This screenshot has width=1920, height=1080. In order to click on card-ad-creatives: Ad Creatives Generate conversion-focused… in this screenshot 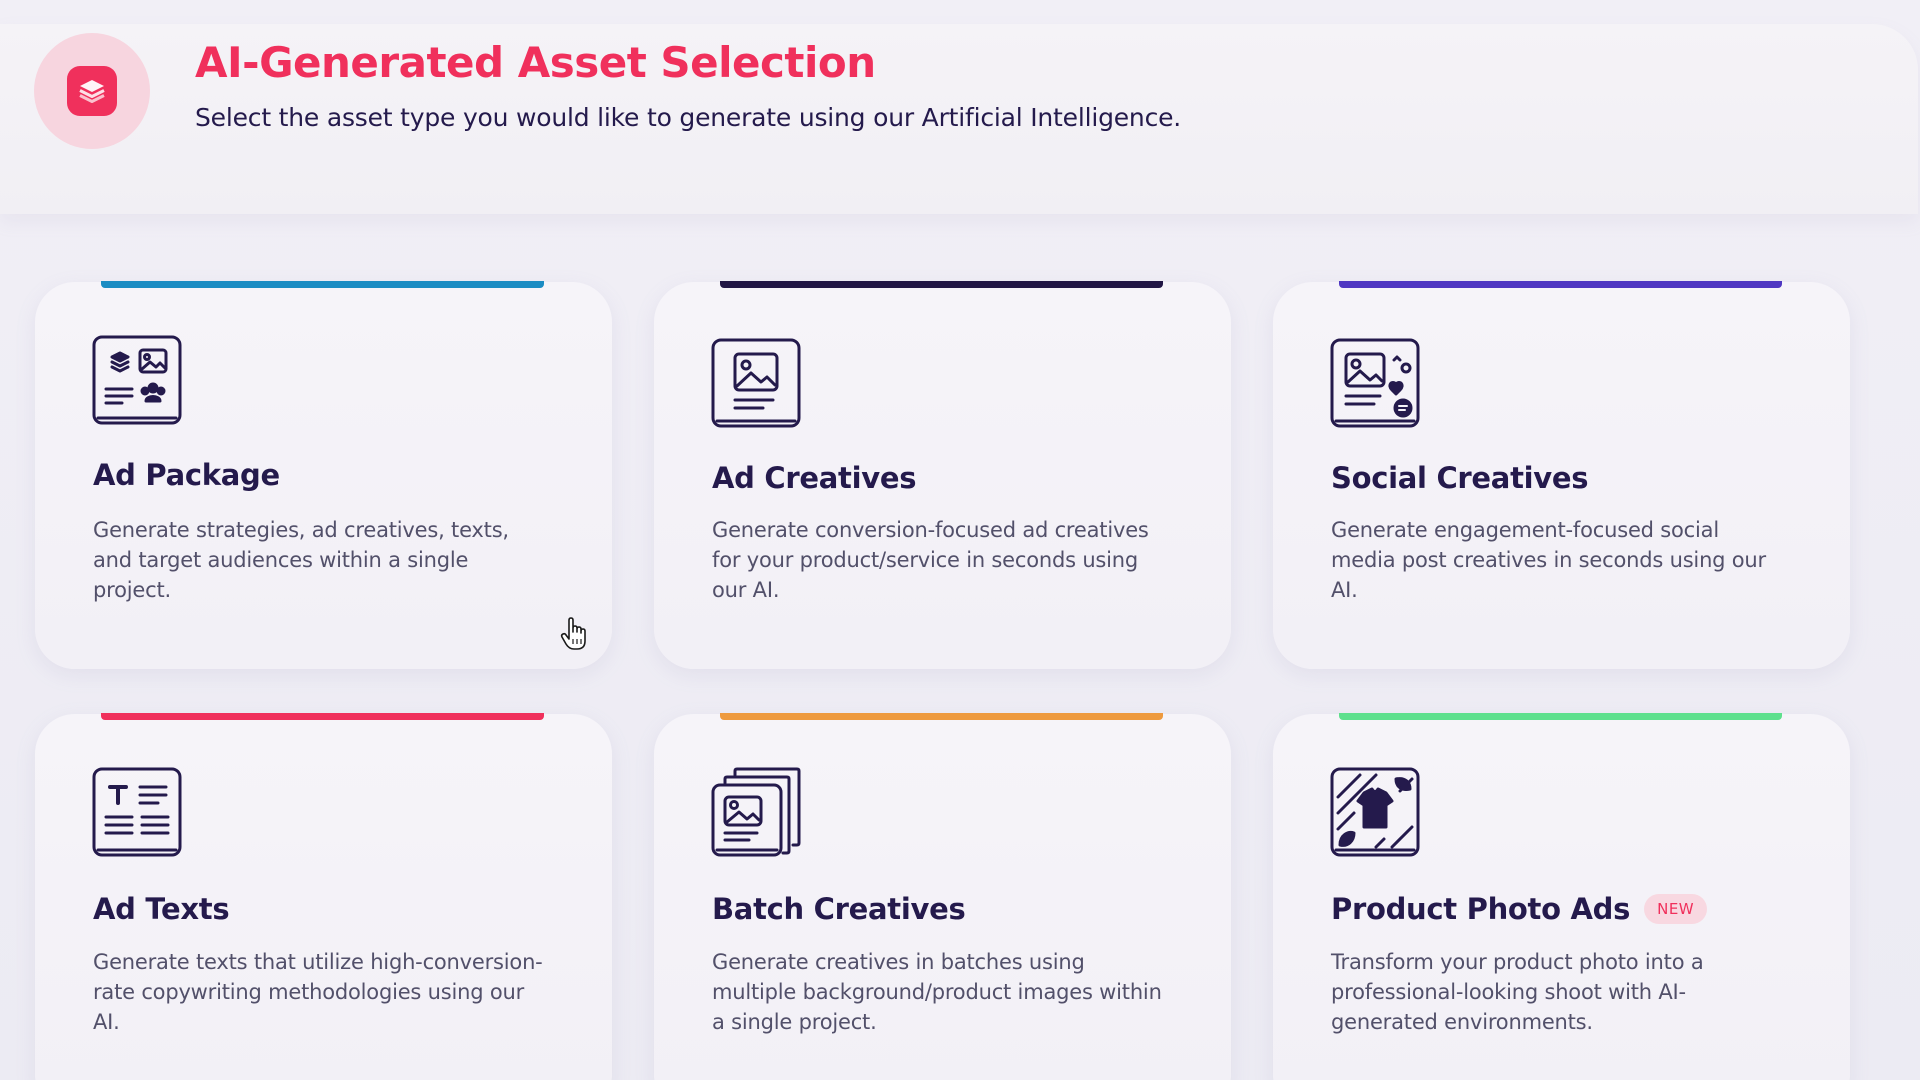, I will do `click(942, 475)`.